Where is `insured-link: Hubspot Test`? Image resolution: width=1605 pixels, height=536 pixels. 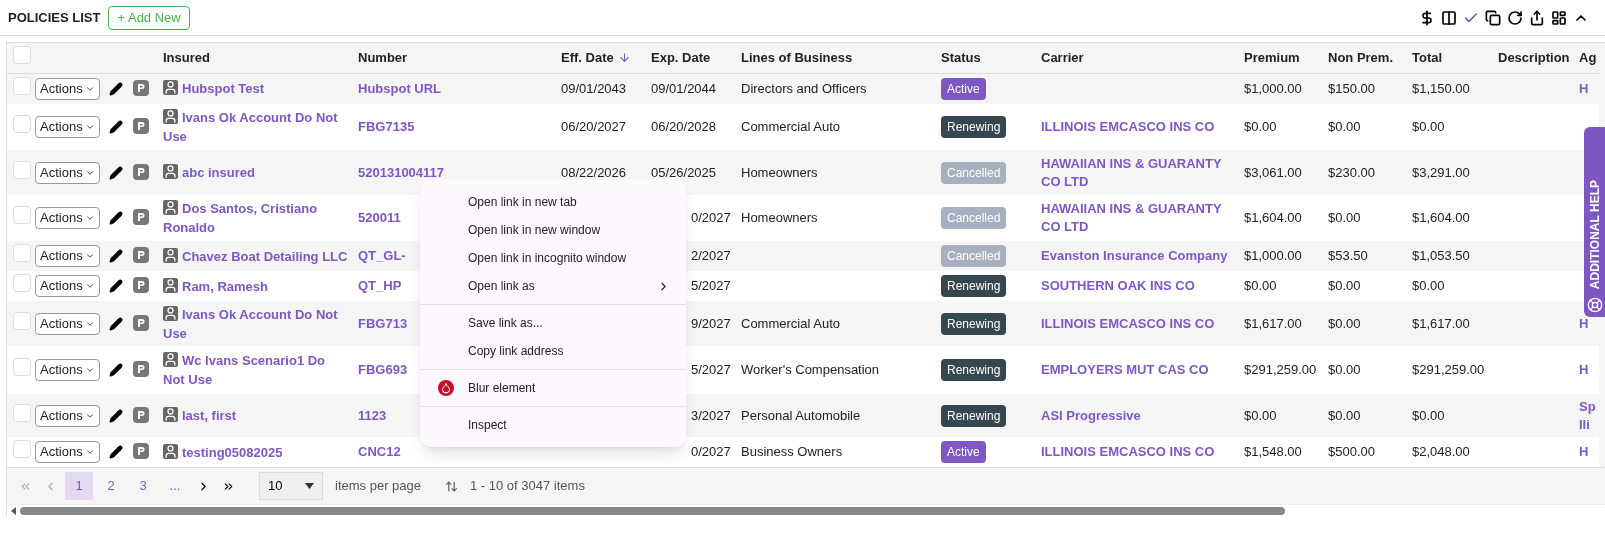 insured-link: Hubspot Test is located at coordinates (256, 89).